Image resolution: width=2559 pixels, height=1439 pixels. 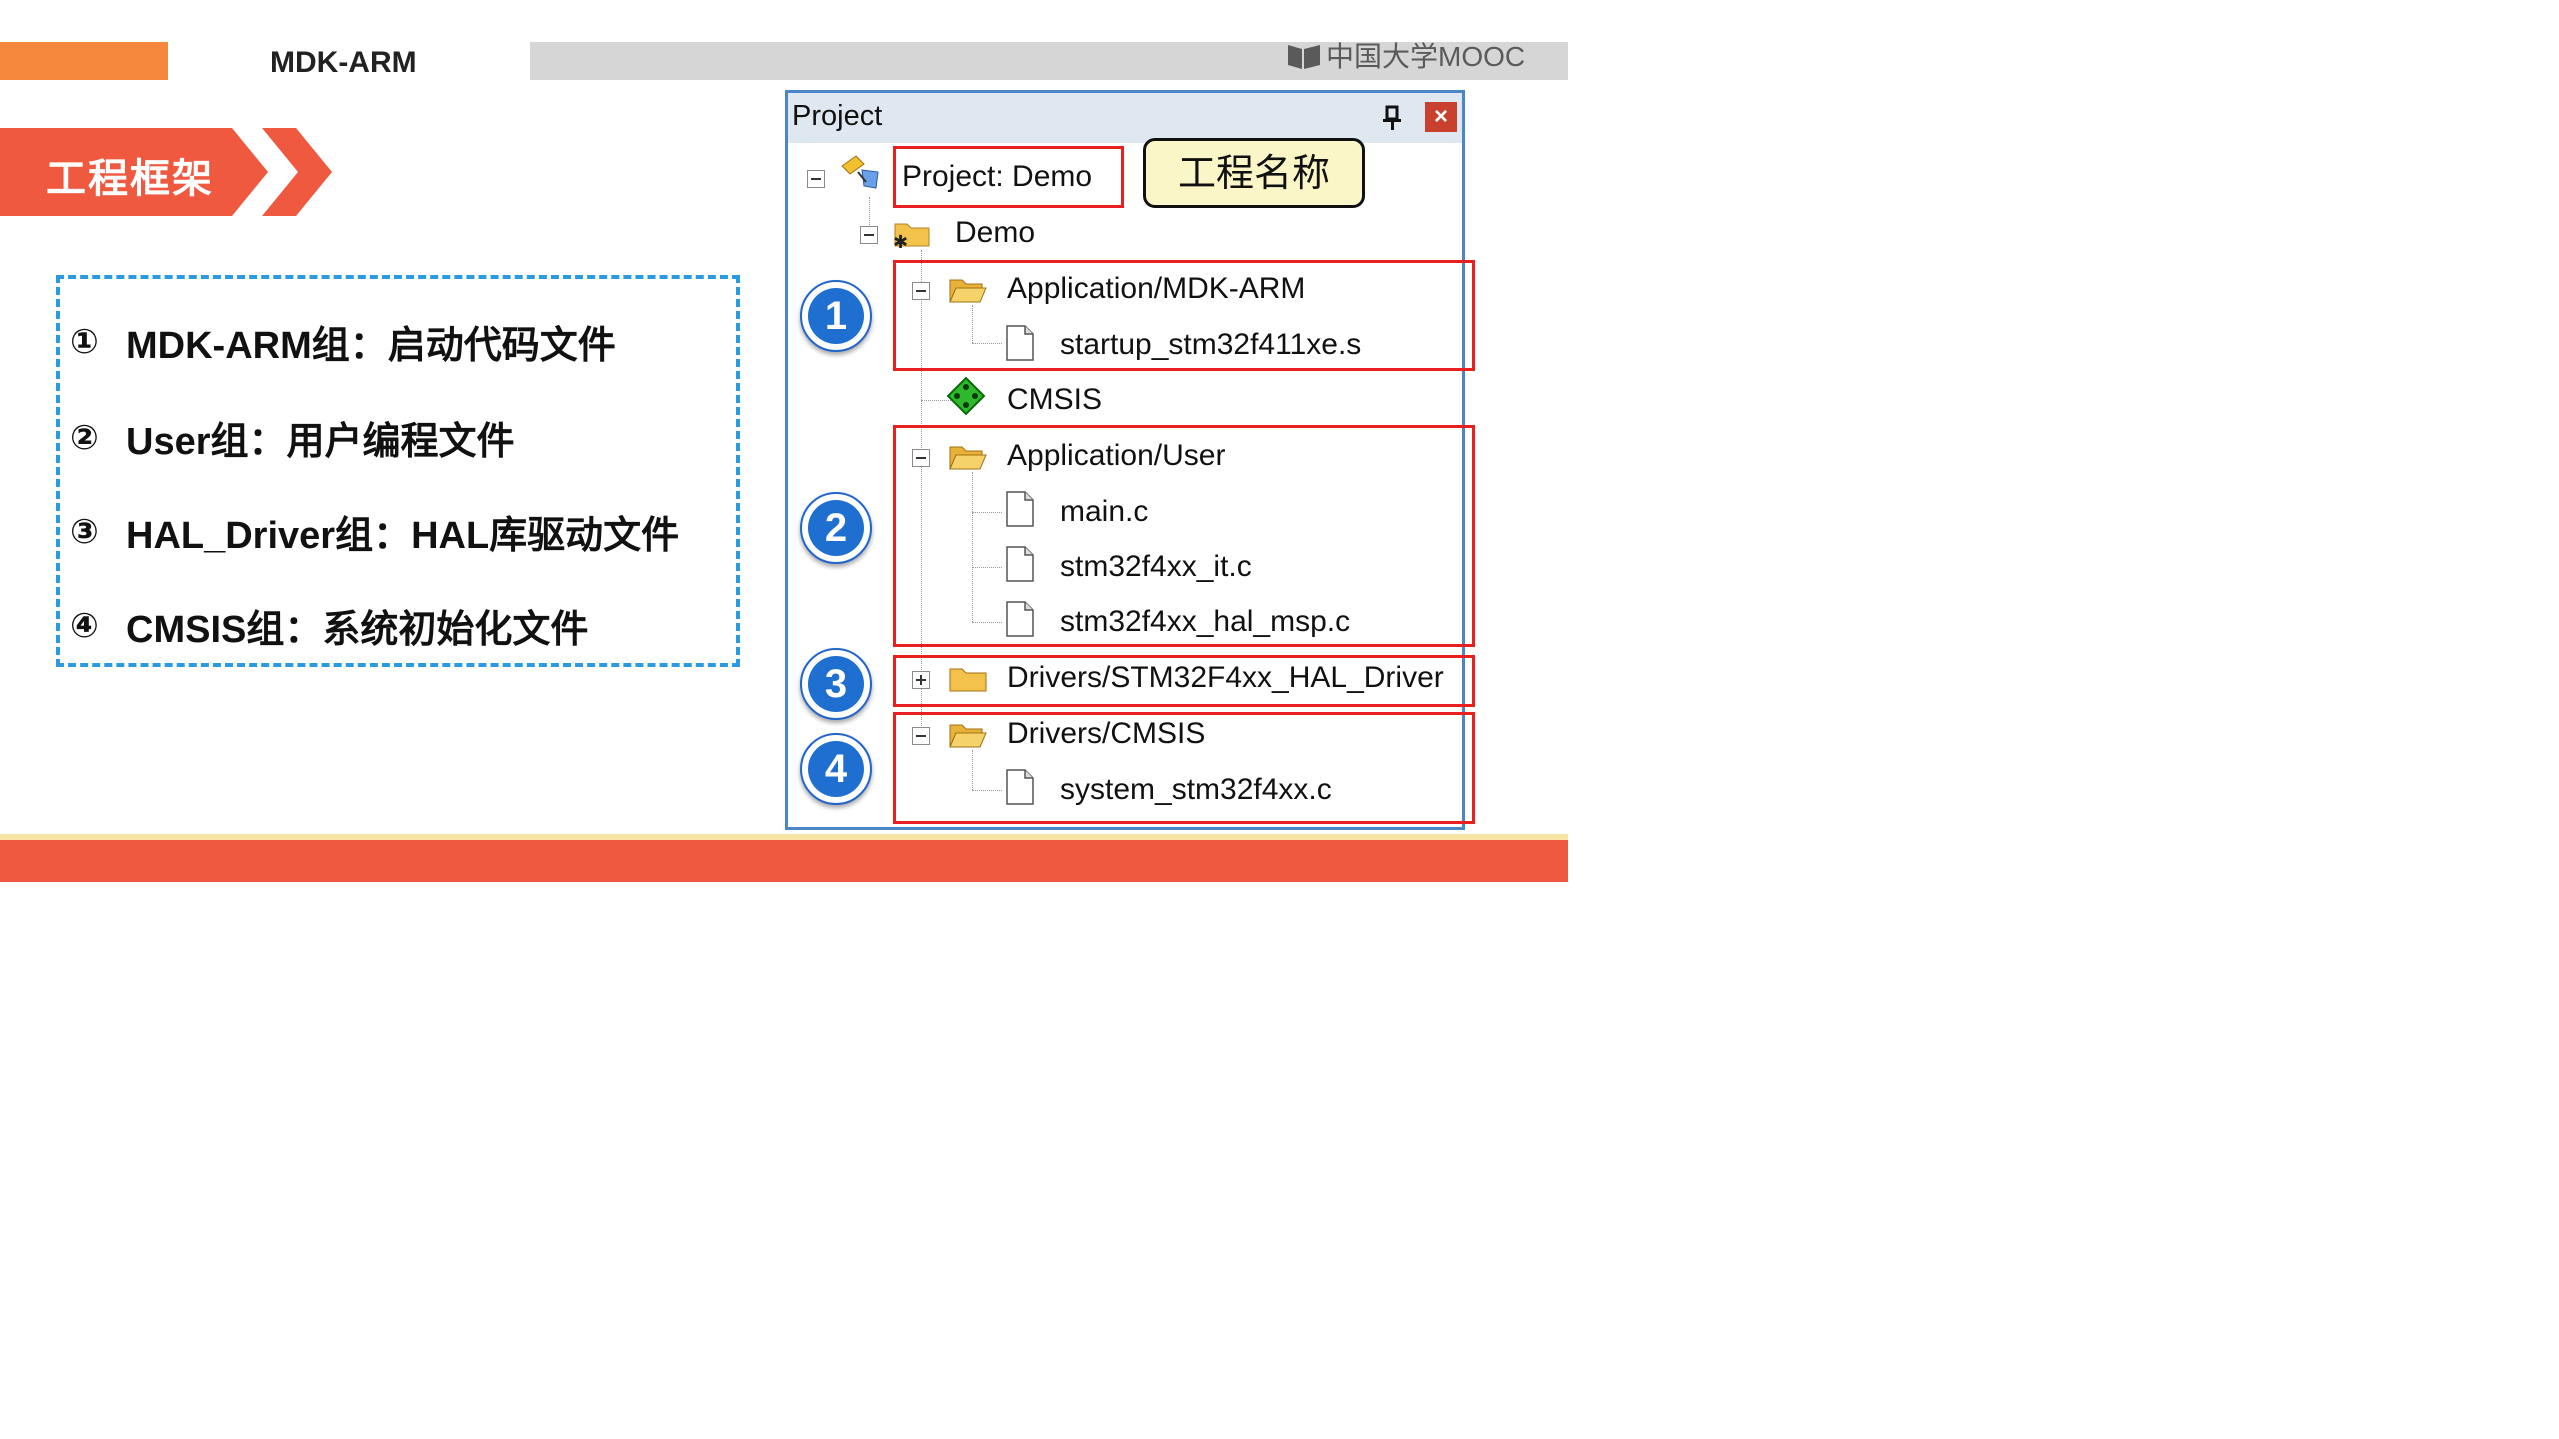 What do you see at coordinates (1392, 118) in the screenshot?
I see `pin-icon` at bounding box center [1392, 118].